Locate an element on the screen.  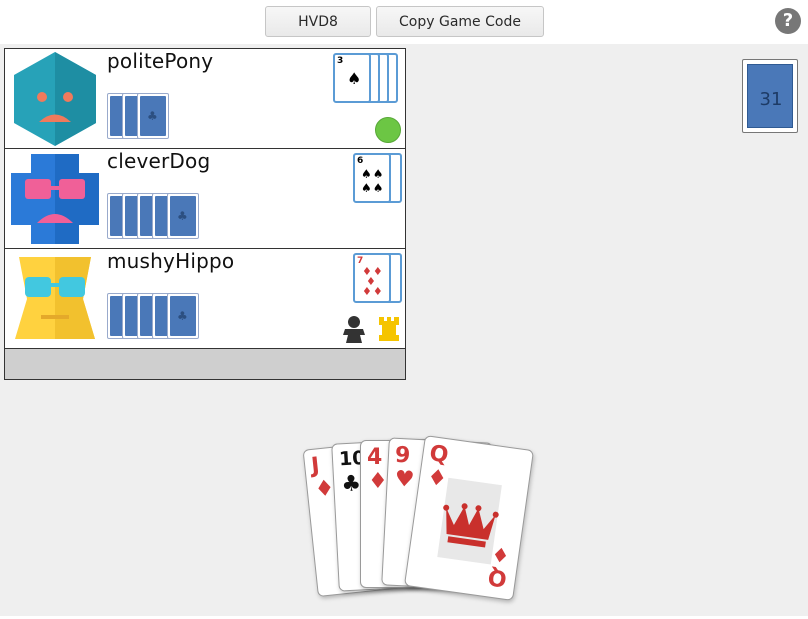
top-played-card: 3 ♠ is located at coordinates (352, 78).